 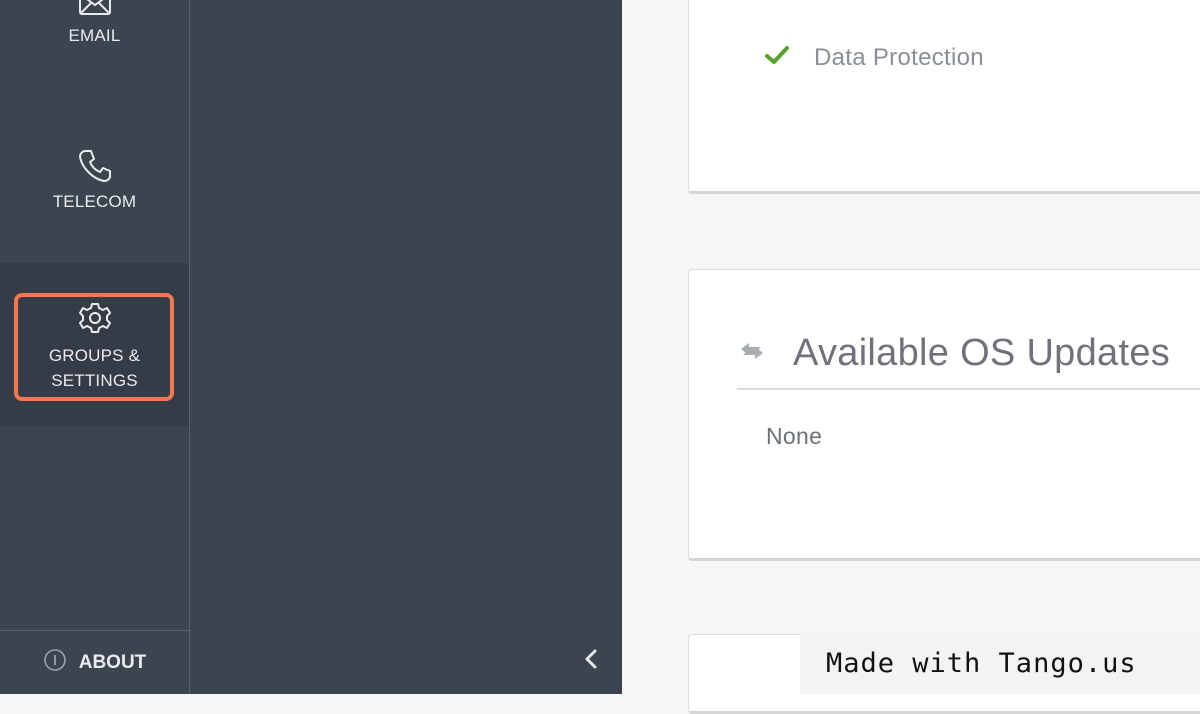 What do you see at coordinates (982, 352) in the screenshot?
I see `os-updates-title: Available OS Updates` at bounding box center [982, 352].